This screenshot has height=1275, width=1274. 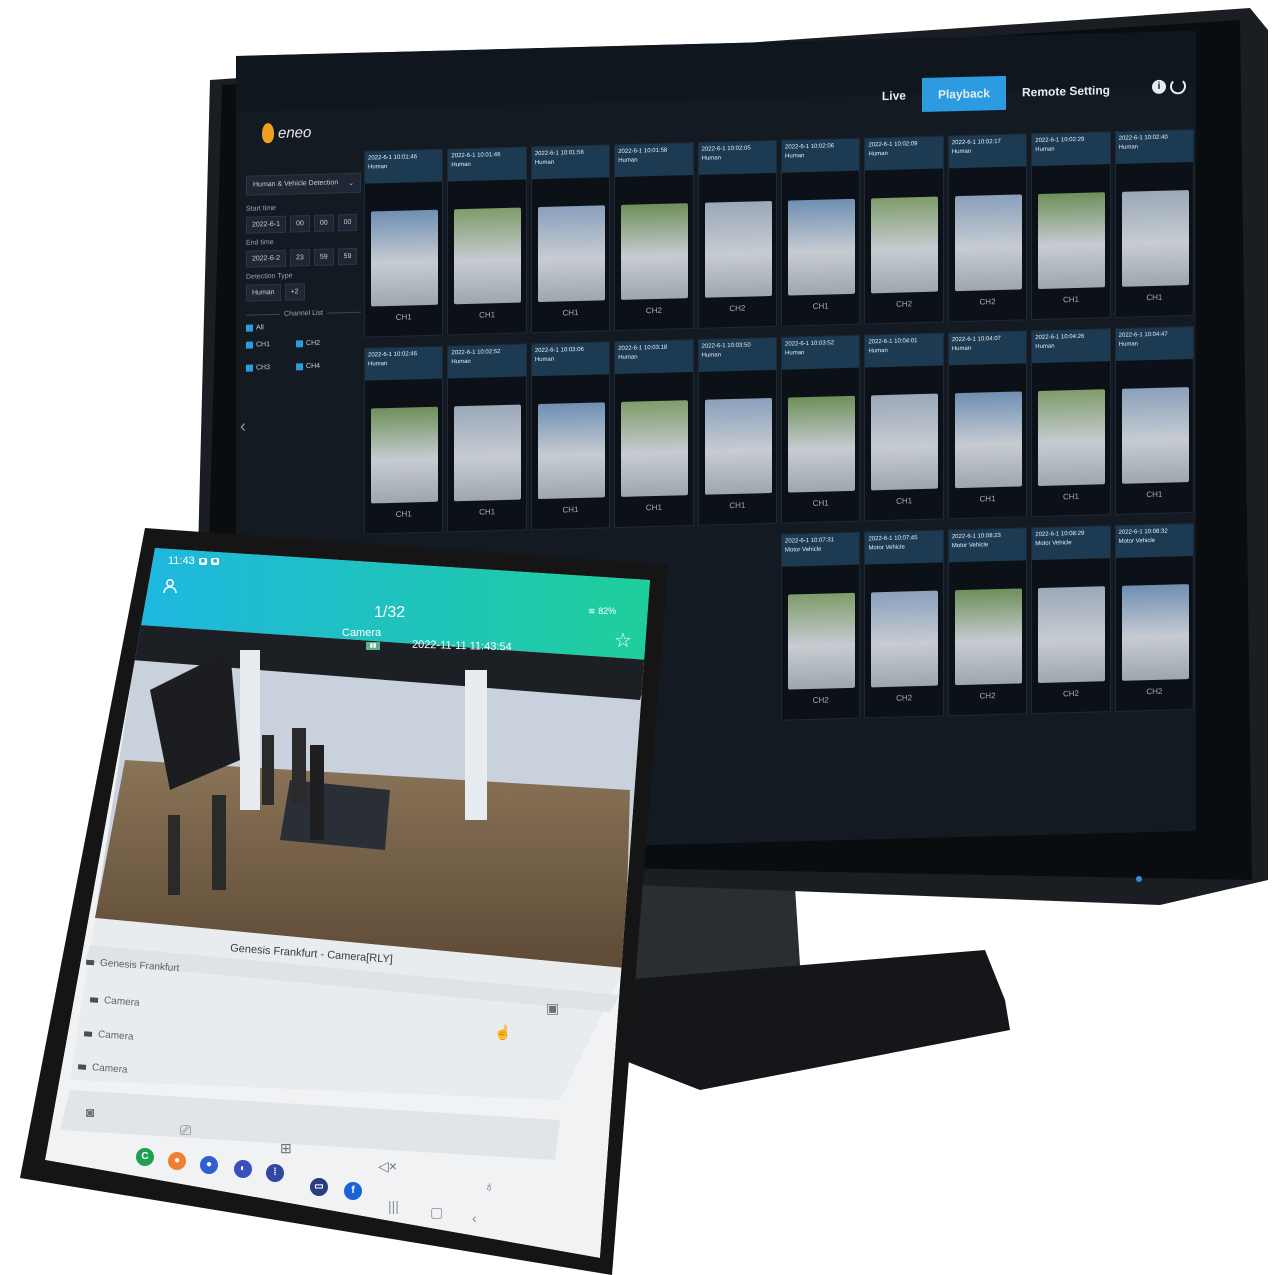 I want to click on dvr-icon, so click(x=90, y=962).